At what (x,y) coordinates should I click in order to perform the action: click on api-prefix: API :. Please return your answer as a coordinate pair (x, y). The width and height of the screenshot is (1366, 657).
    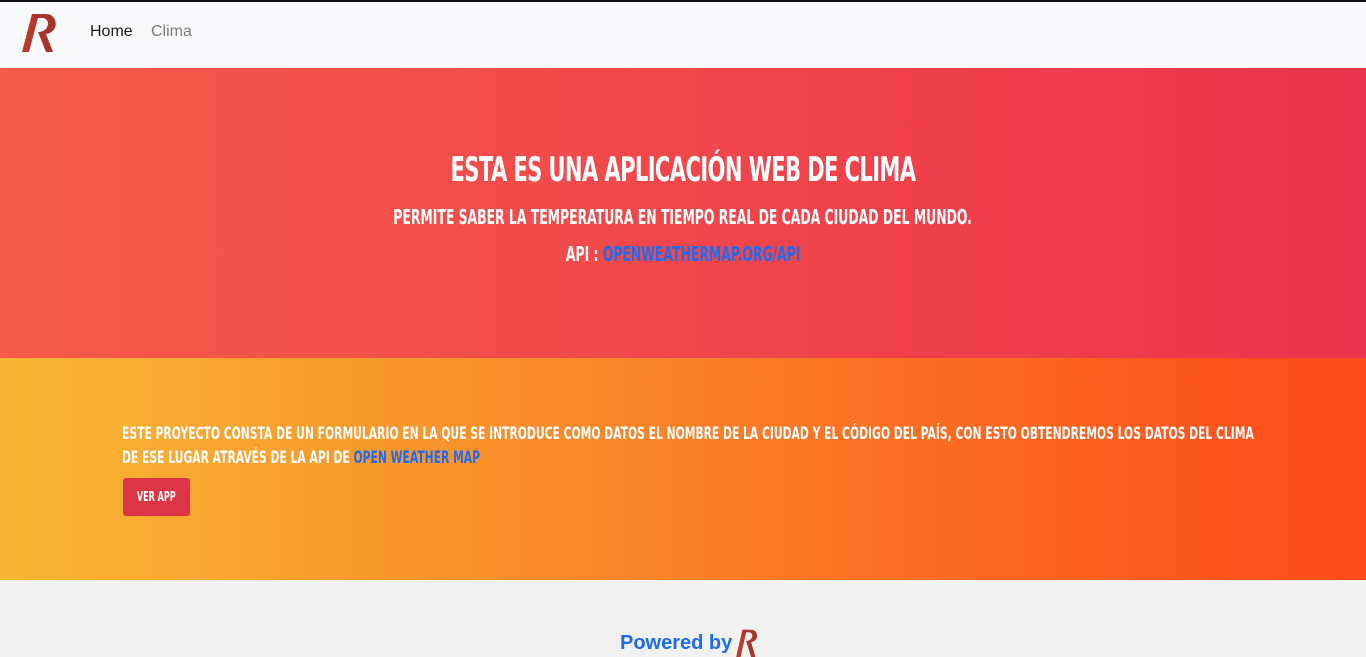
    Looking at the image, I should click on (584, 254).